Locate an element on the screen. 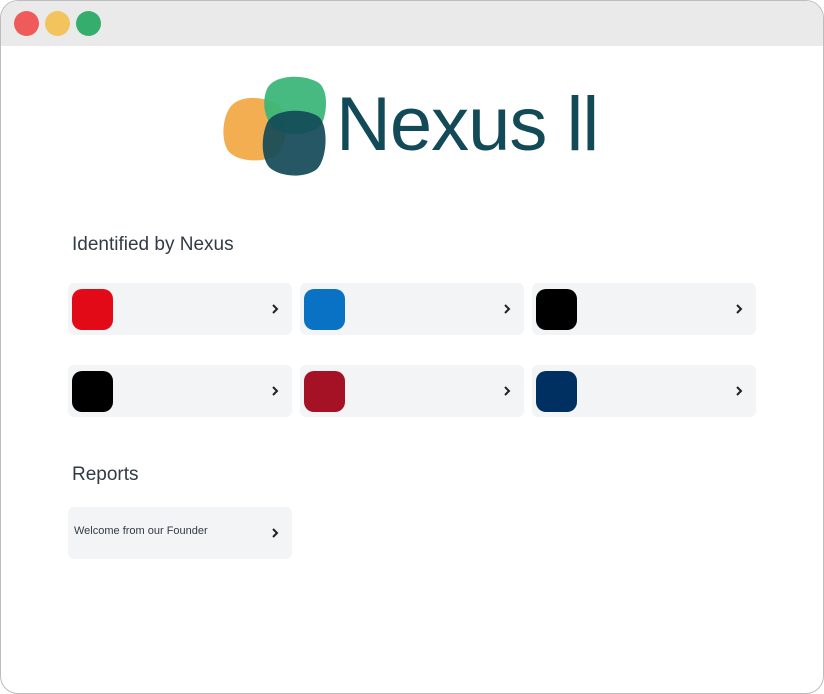 The height and width of the screenshot is (694, 824). logo-teal-blob is located at coordinates (294, 143).